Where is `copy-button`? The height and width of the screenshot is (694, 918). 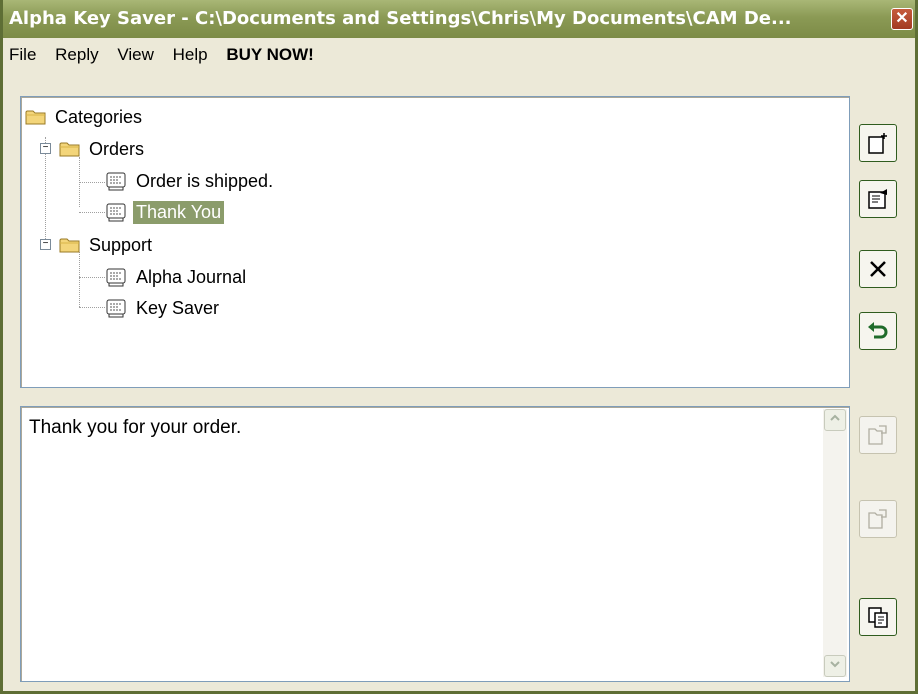 copy-button is located at coordinates (878, 617).